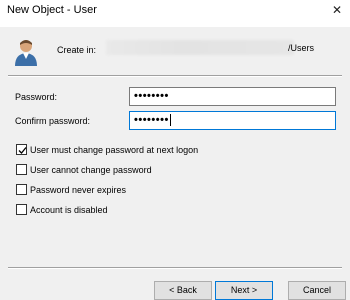 The image size is (350, 300). What do you see at coordinates (317, 290) in the screenshot?
I see `cancel-button: Cancel` at bounding box center [317, 290].